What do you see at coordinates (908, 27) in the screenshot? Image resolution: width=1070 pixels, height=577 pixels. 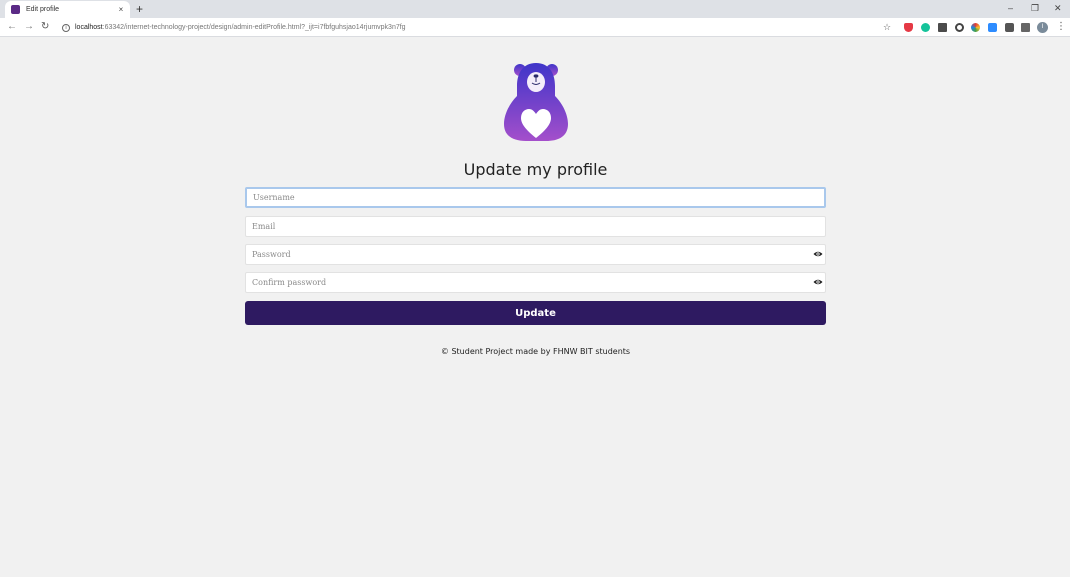 I see `brave-shield-icon` at bounding box center [908, 27].